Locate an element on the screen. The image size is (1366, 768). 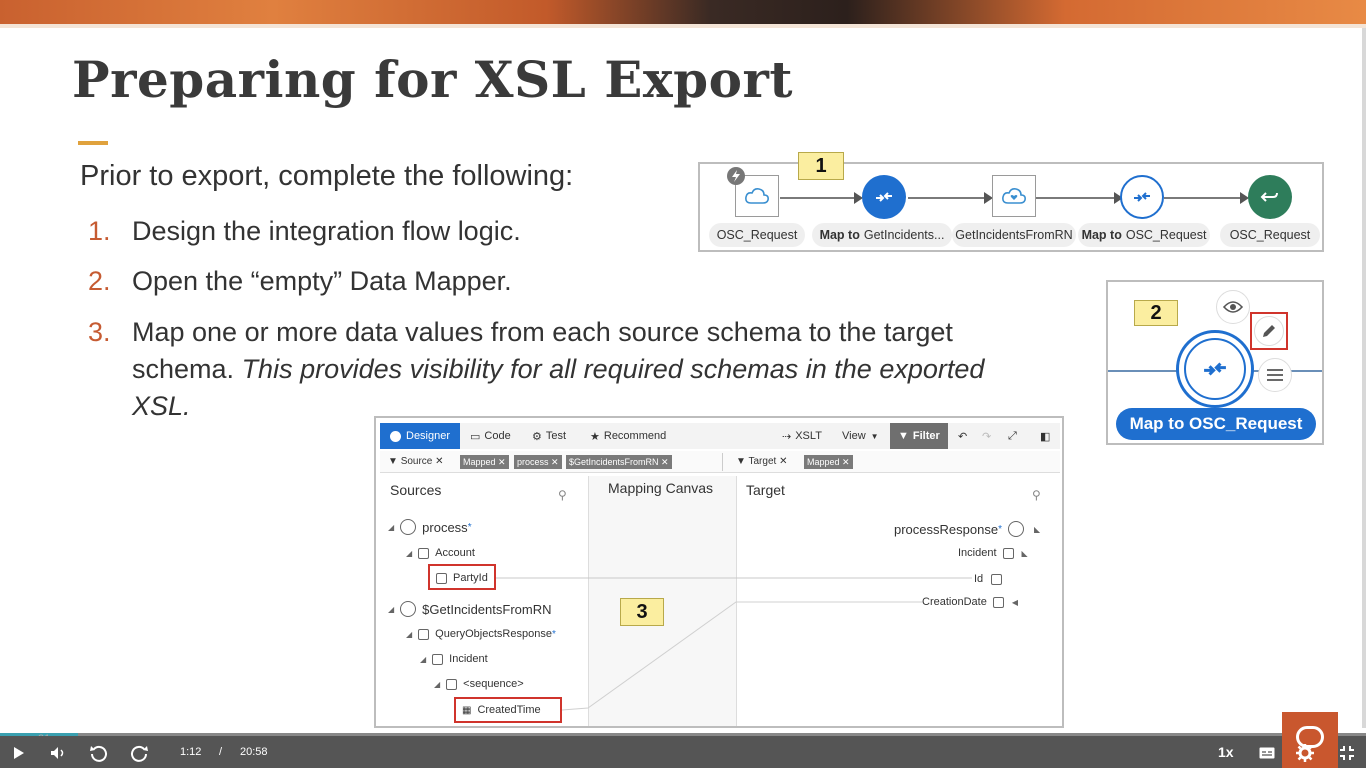
return-icon is located at coordinates (1269, 197).